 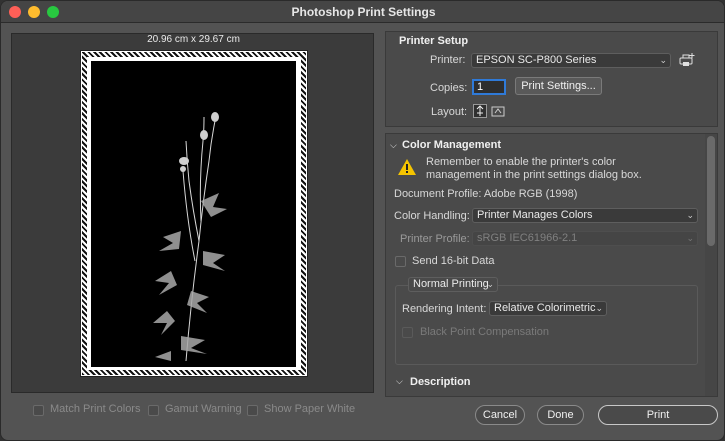 What do you see at coordinates (193, 39) in the screenshot?
I see `paper-dimensions: 20.96 cm x 29.67 cm` at bounding box center [193, 39].